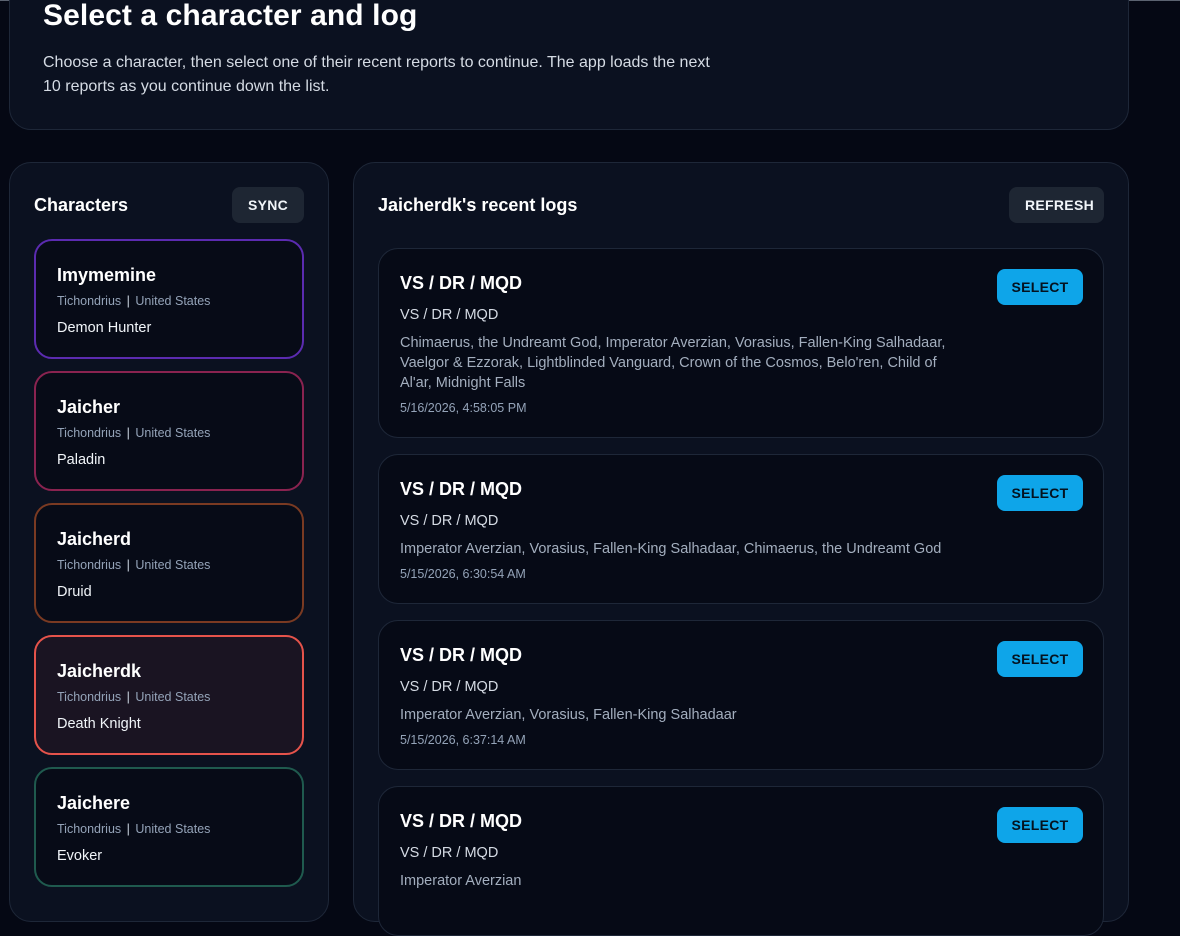 The width and height of the screenshot is (1180, 936). I want to click on log-date: 5/15/2026, 6:30:54 AM, so click(463, 574).